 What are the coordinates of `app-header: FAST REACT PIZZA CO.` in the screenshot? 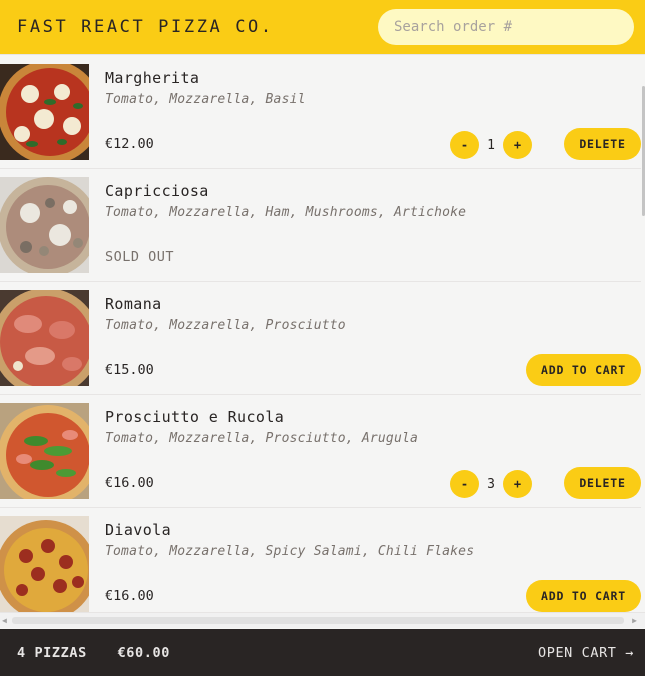 It's located at (322, 27).